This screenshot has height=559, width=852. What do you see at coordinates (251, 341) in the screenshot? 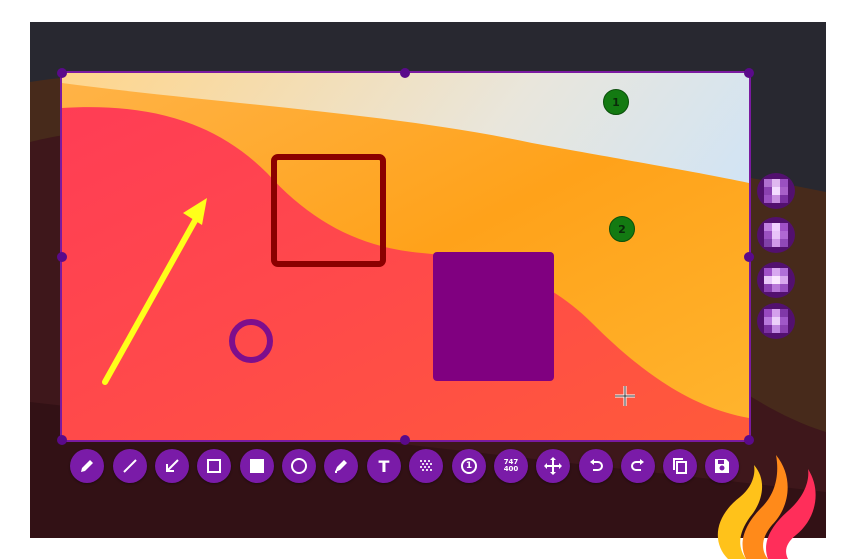
I see `circle-annotation` at bounding box center [251, 341].